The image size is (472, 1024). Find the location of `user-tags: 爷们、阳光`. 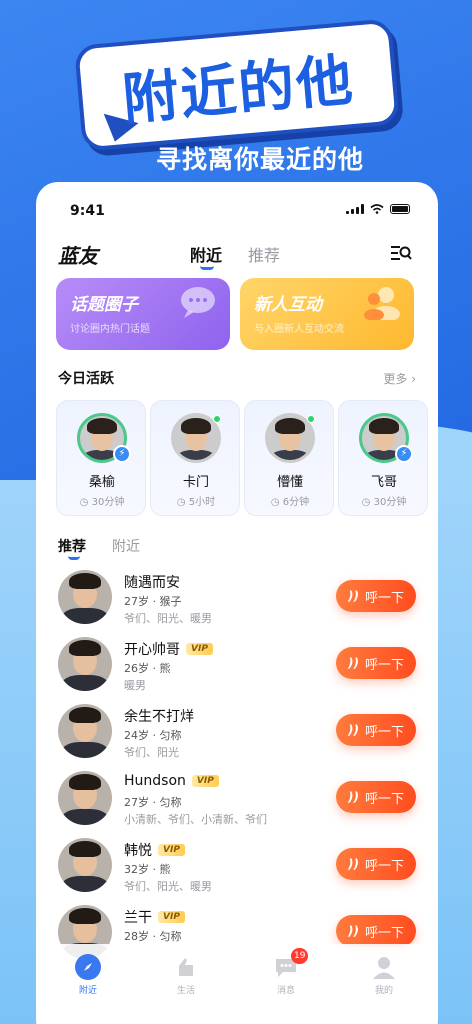

user-tags: 爷们、阳光 is located at coordinates (151, 752).